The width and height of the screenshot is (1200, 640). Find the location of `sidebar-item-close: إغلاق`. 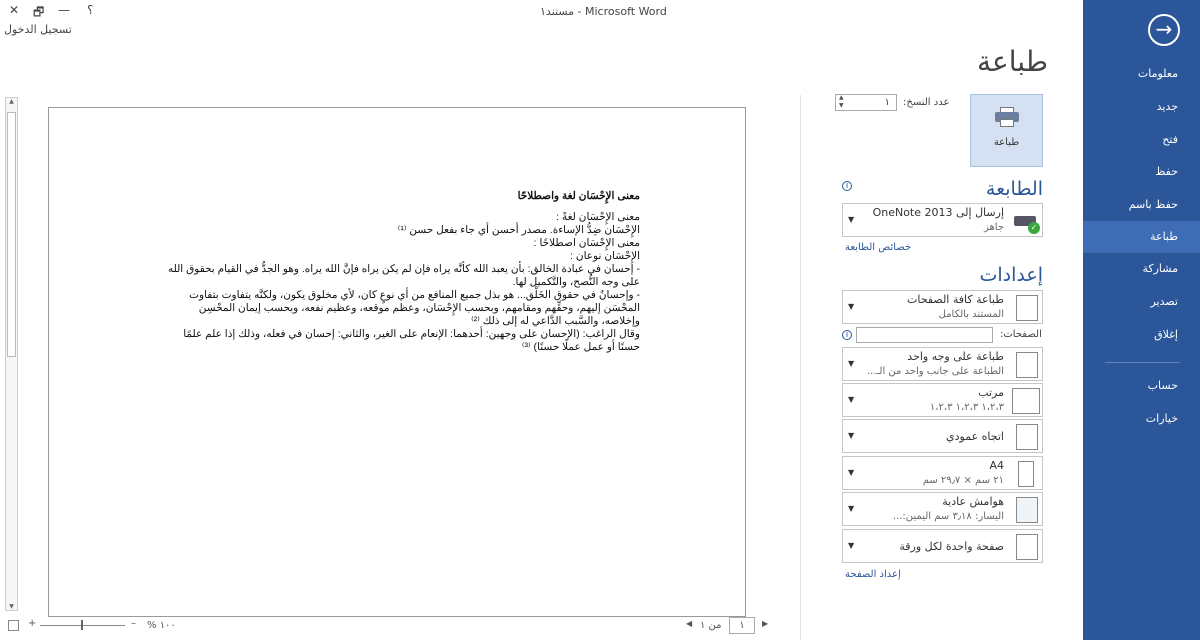

sidebar-item-close: إغلاق is located at coordinates (1141, 335).